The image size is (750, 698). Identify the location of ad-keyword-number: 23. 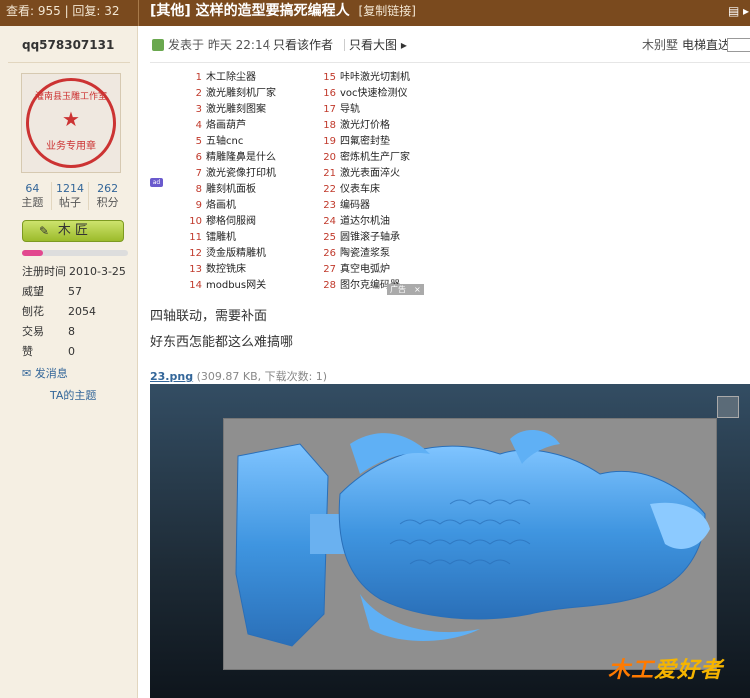
(329, 205).